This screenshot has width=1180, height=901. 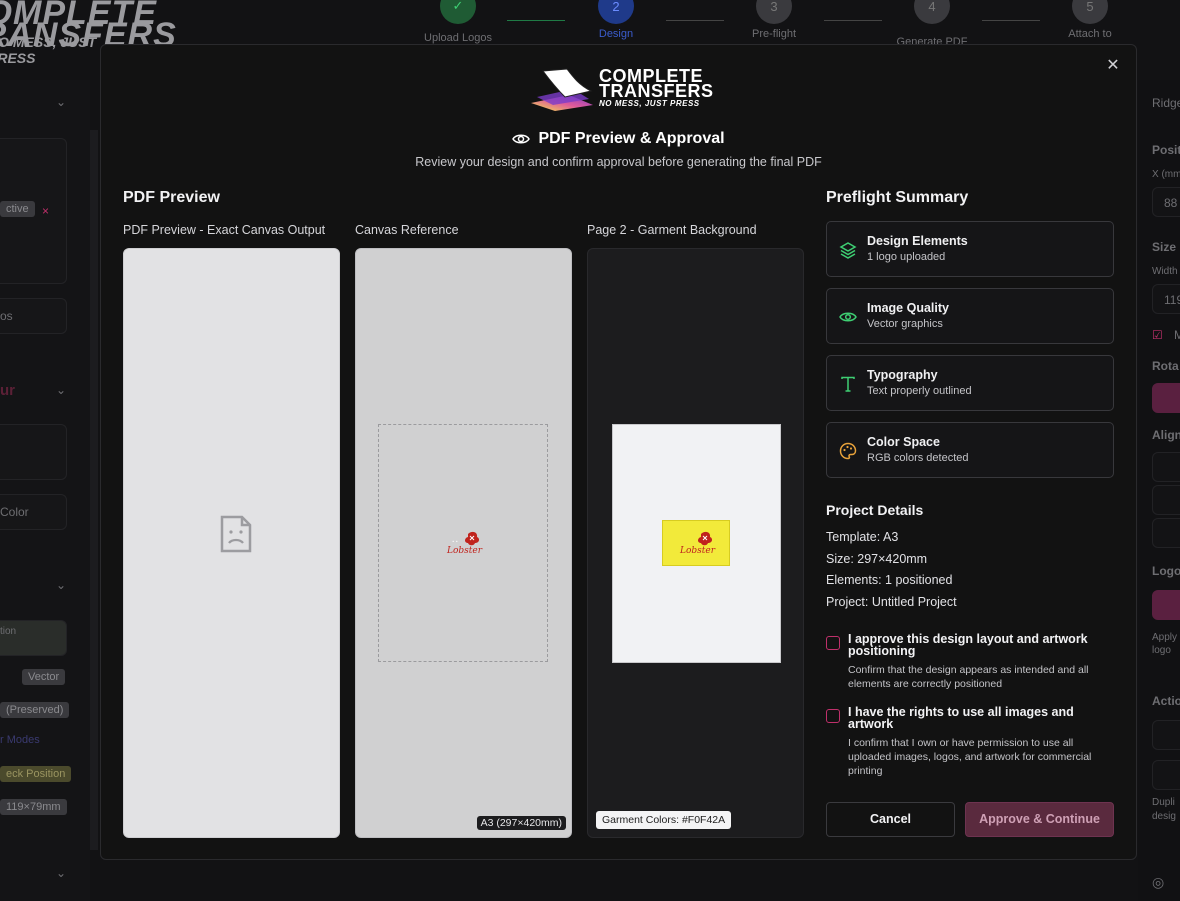 What do you see at coordinates (618, 139) in the screenshot?
I see `modal-title: PDF Preview & Approval` at bounding box center [618, 139].